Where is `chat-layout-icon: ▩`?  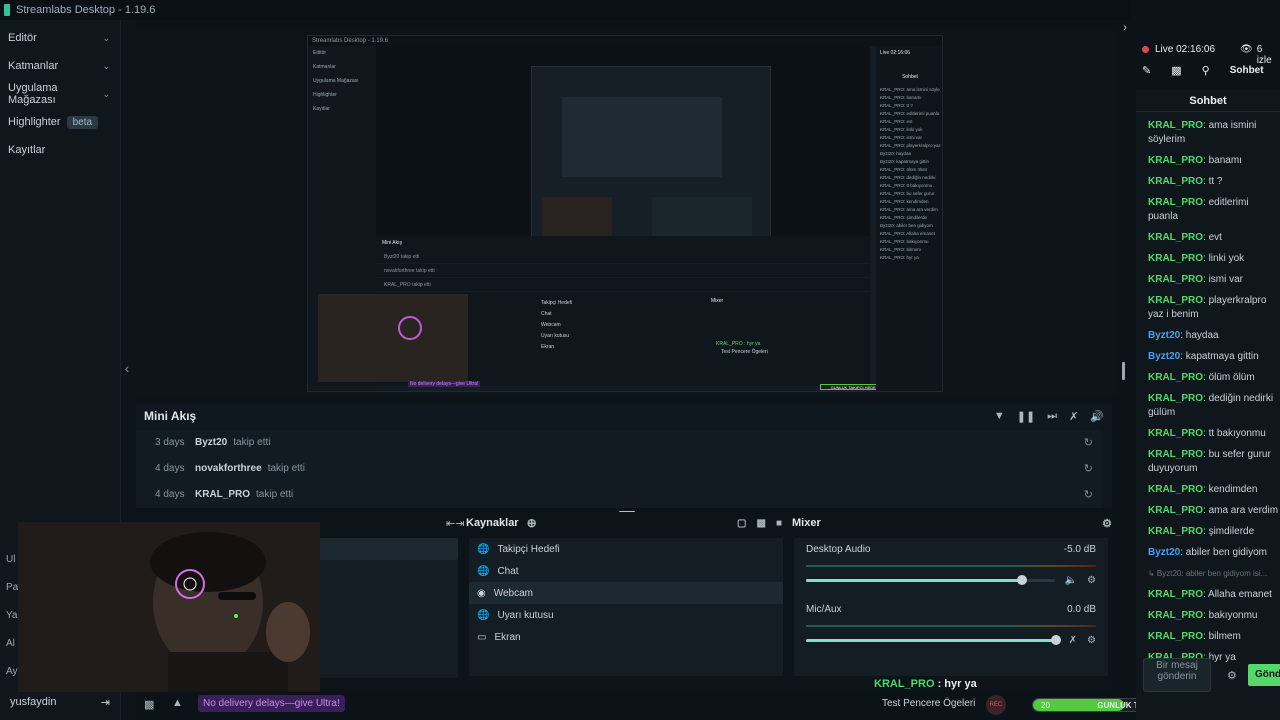 chat-layout-icon: ▩ is located at coordinates (1176, 70).